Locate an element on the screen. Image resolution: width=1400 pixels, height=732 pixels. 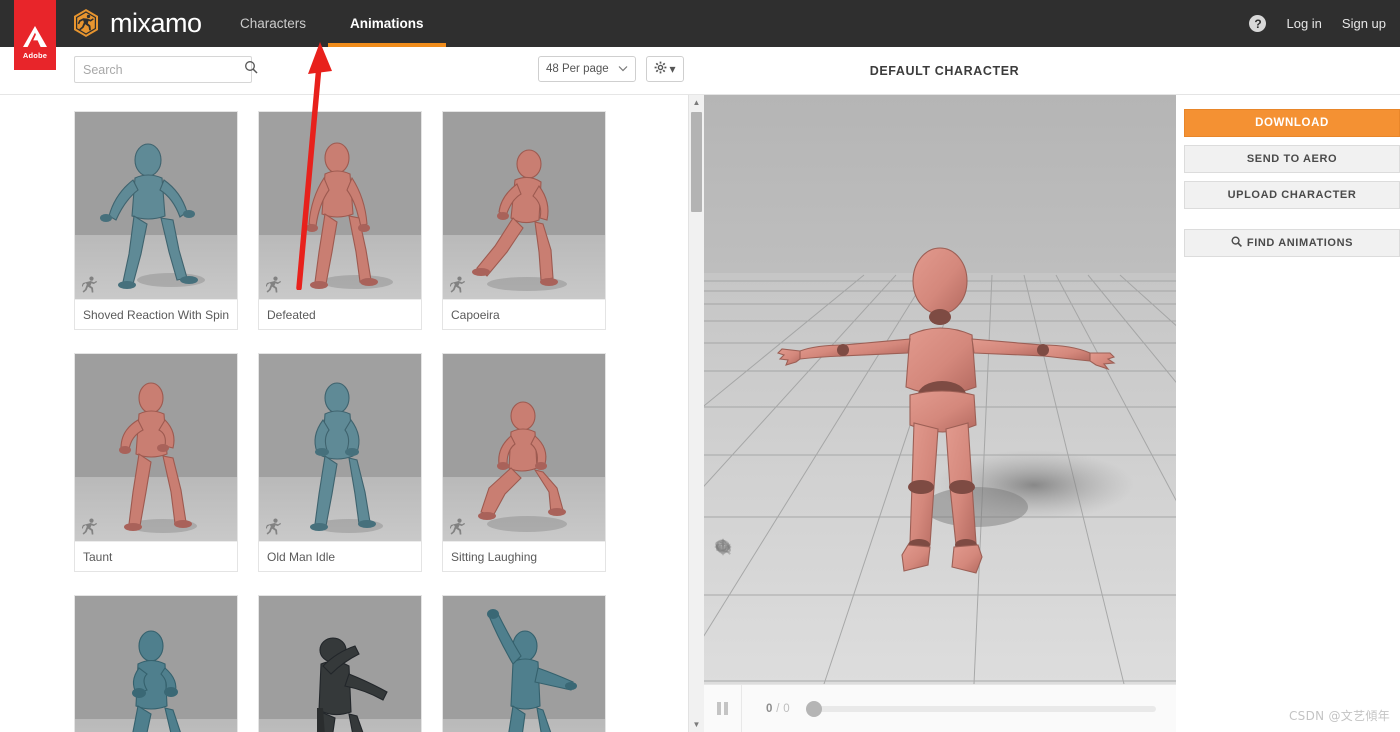
animation-name: Capoeira is located at coordinates (524, 314).